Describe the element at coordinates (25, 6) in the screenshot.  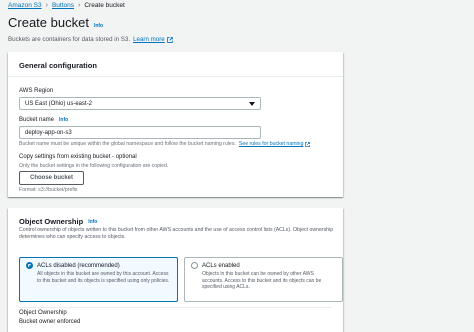
I see `breadcrumb-amazon-s3: Amazon S3` at that location.